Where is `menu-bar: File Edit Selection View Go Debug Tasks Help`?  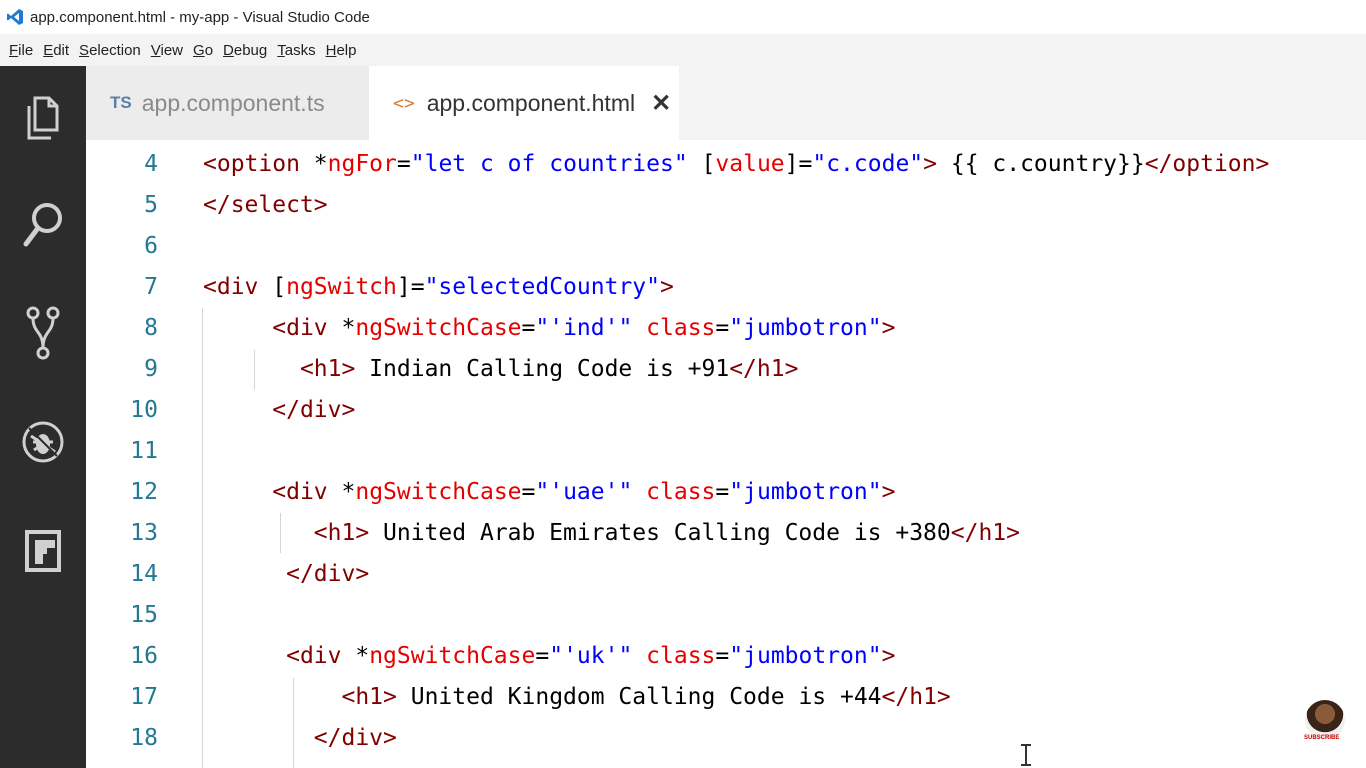 menu-bar: File Edit Selection View Go Debug Tasks Help is located at coordinates (683, 50).